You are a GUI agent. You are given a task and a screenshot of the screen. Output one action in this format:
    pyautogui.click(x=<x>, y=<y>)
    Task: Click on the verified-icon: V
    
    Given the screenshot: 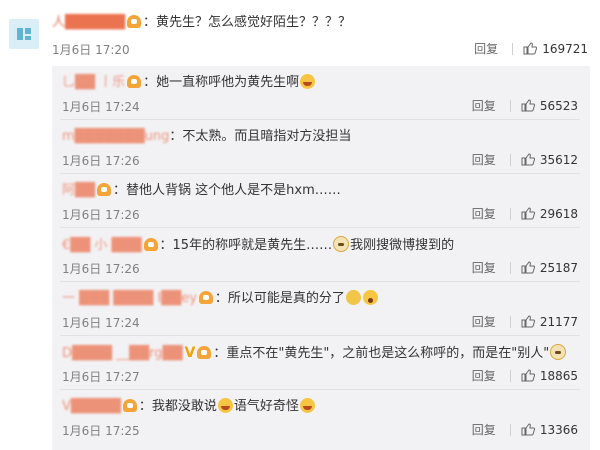 What is the action you would take?
    pyautogui.click(x=190, y=353)
    